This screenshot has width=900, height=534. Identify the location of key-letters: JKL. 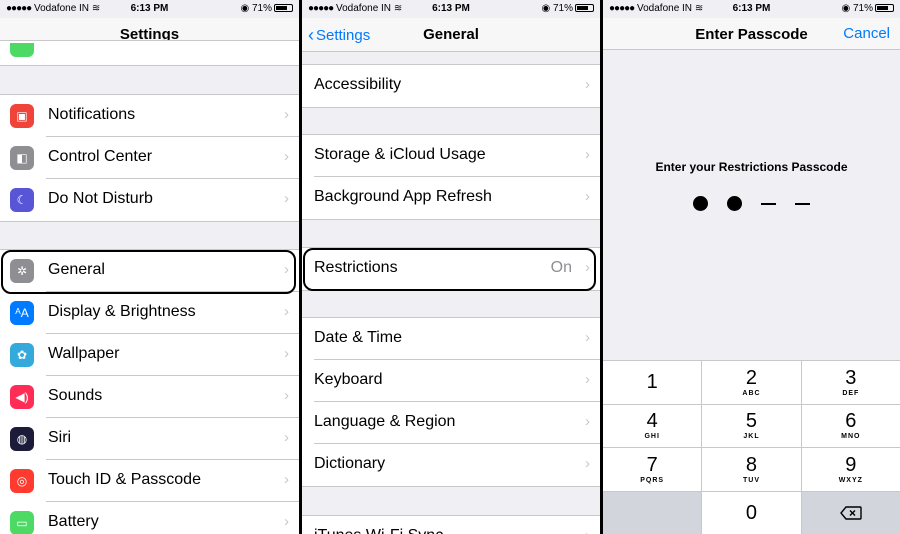
(751, 437).